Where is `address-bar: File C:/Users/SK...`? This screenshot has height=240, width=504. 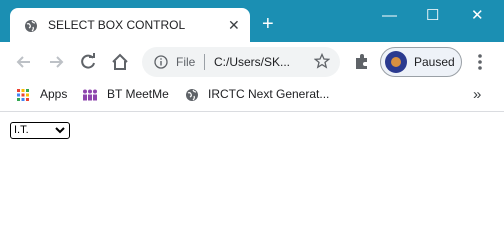 address-bar: File C:/Users/SK... is located at coordinates (241, 62).